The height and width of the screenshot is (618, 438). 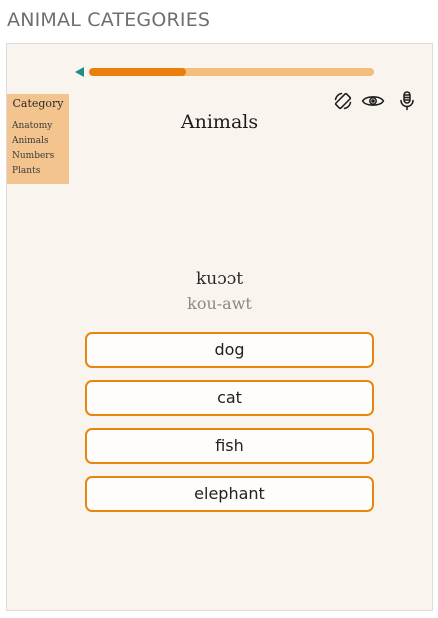 I want to click on category-item-numbers: Numbers, so click(x=38, y=156).